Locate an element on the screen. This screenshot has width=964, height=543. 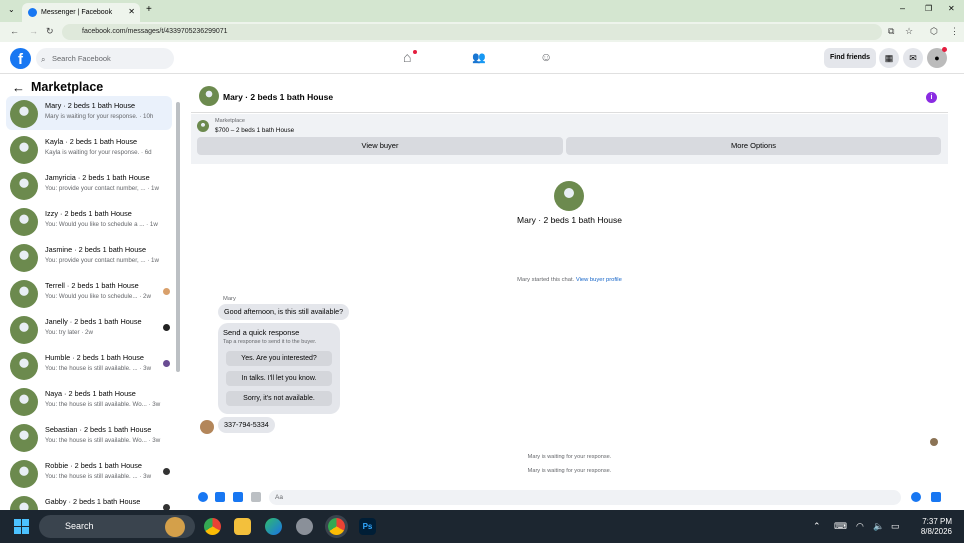
conversation-name: Humble · 2 beds 1 bath House is located at coordinates (94, 357).